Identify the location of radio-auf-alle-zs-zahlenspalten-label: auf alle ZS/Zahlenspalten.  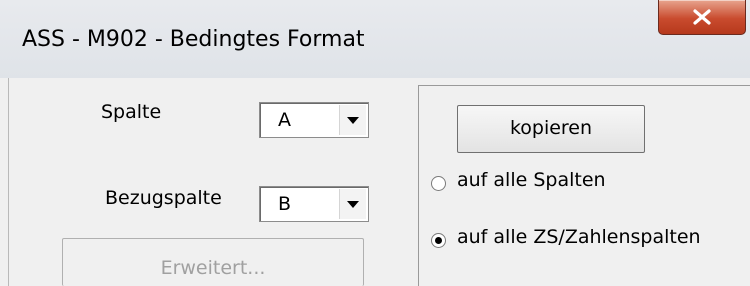
(579, 237).